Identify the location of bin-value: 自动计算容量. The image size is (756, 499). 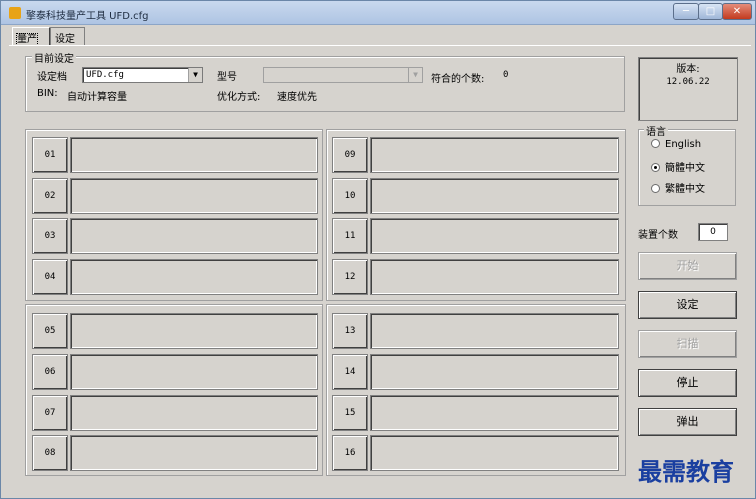
(97, 97).